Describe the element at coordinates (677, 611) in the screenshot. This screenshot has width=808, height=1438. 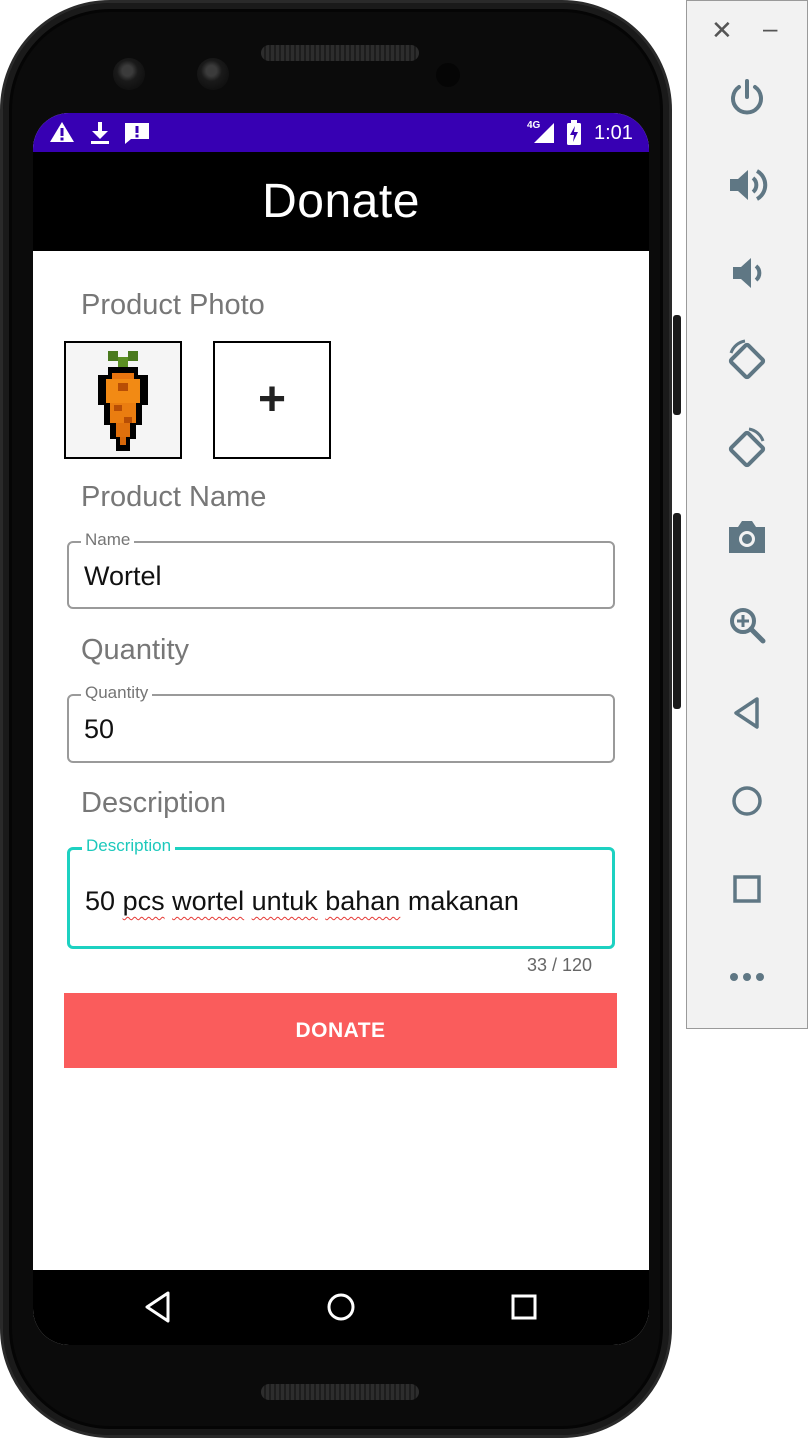
I see `volume-side-button` at that location.